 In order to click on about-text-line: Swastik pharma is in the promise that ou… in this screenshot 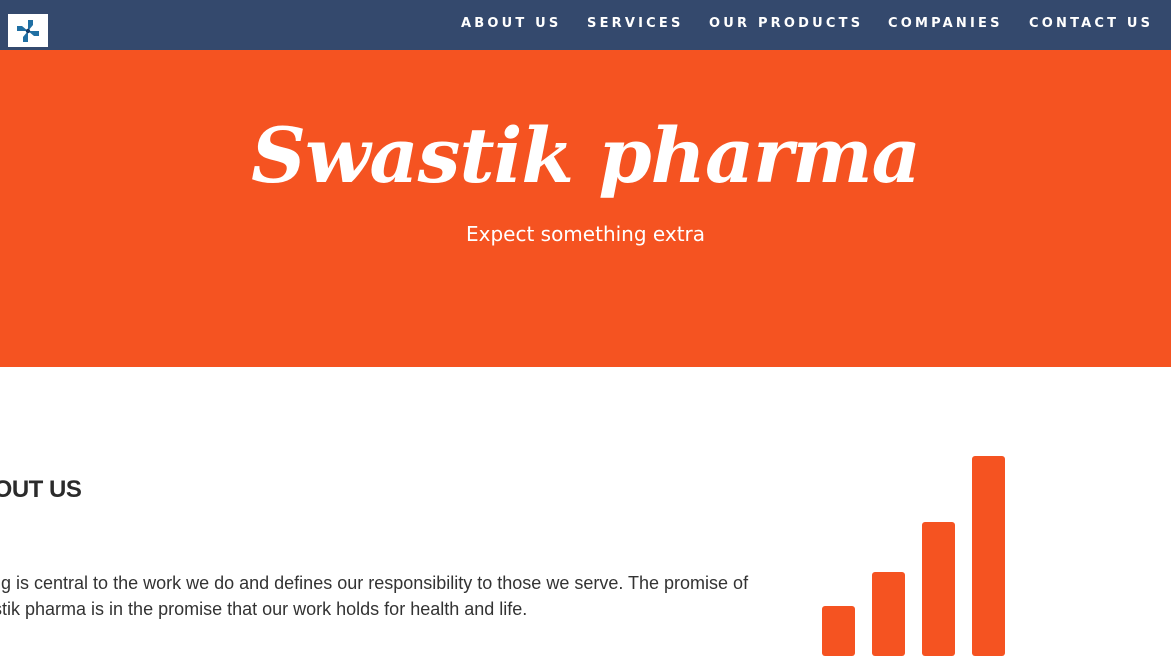, I will do `click(264, 609)`.